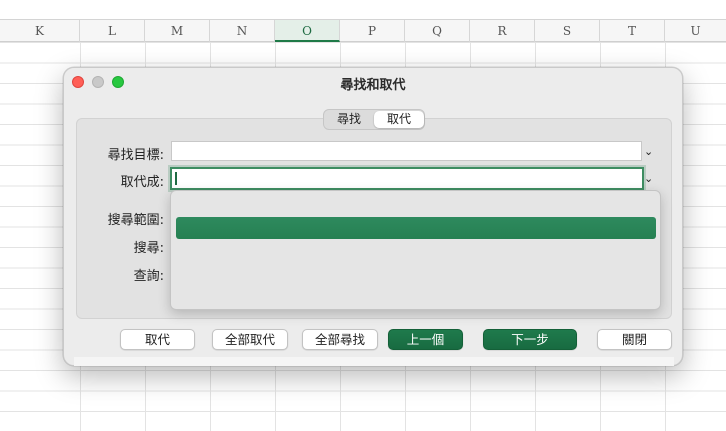 The width and height of the screenshot is (726, 431). Describe the element at coordinates (176, 178) in the screenshot. I see `text-caret` at that location.